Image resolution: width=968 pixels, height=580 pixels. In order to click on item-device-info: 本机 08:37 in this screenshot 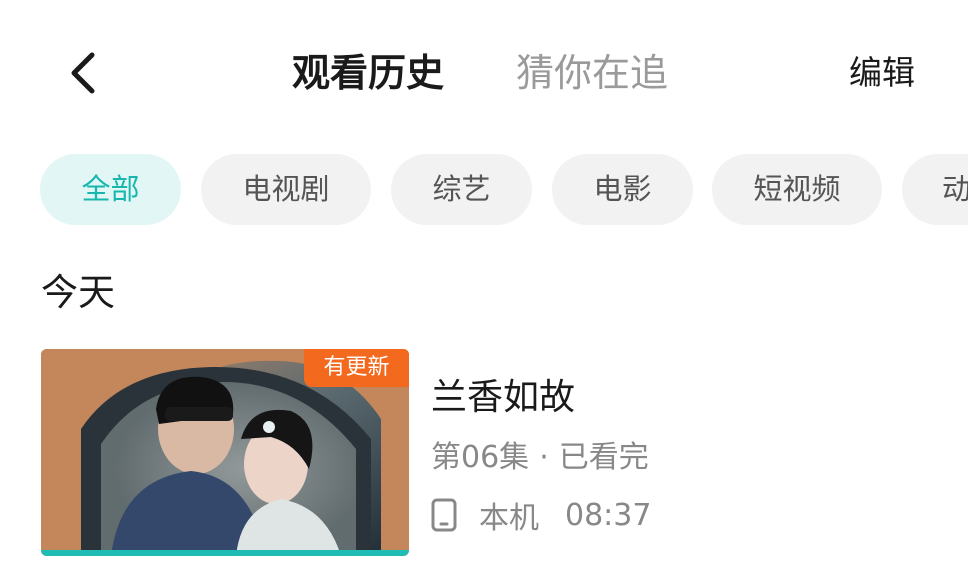, I will do `click(541, 515)`.